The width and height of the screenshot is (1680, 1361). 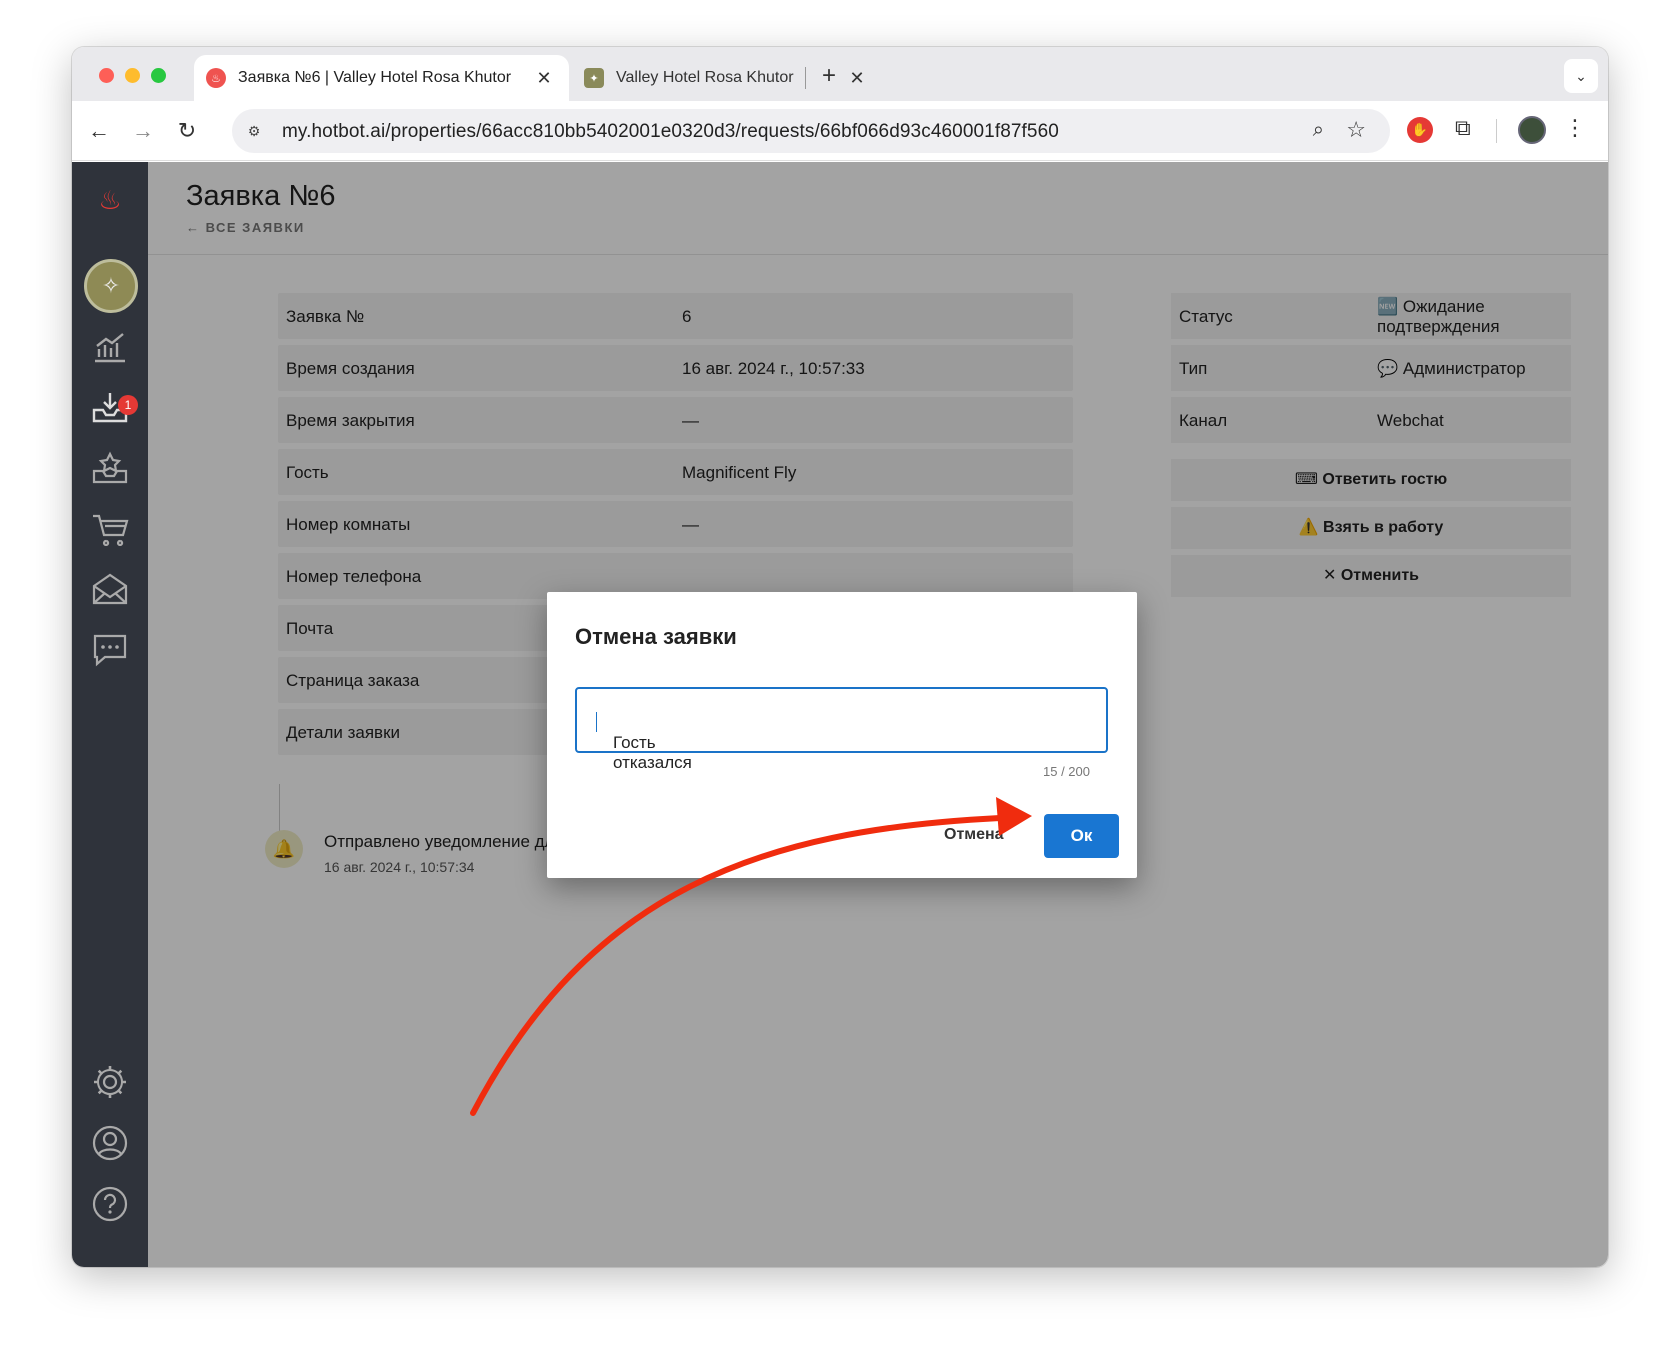 I want to click on cancel-reason-input: Гость отказался, so click(x=841, y=729).